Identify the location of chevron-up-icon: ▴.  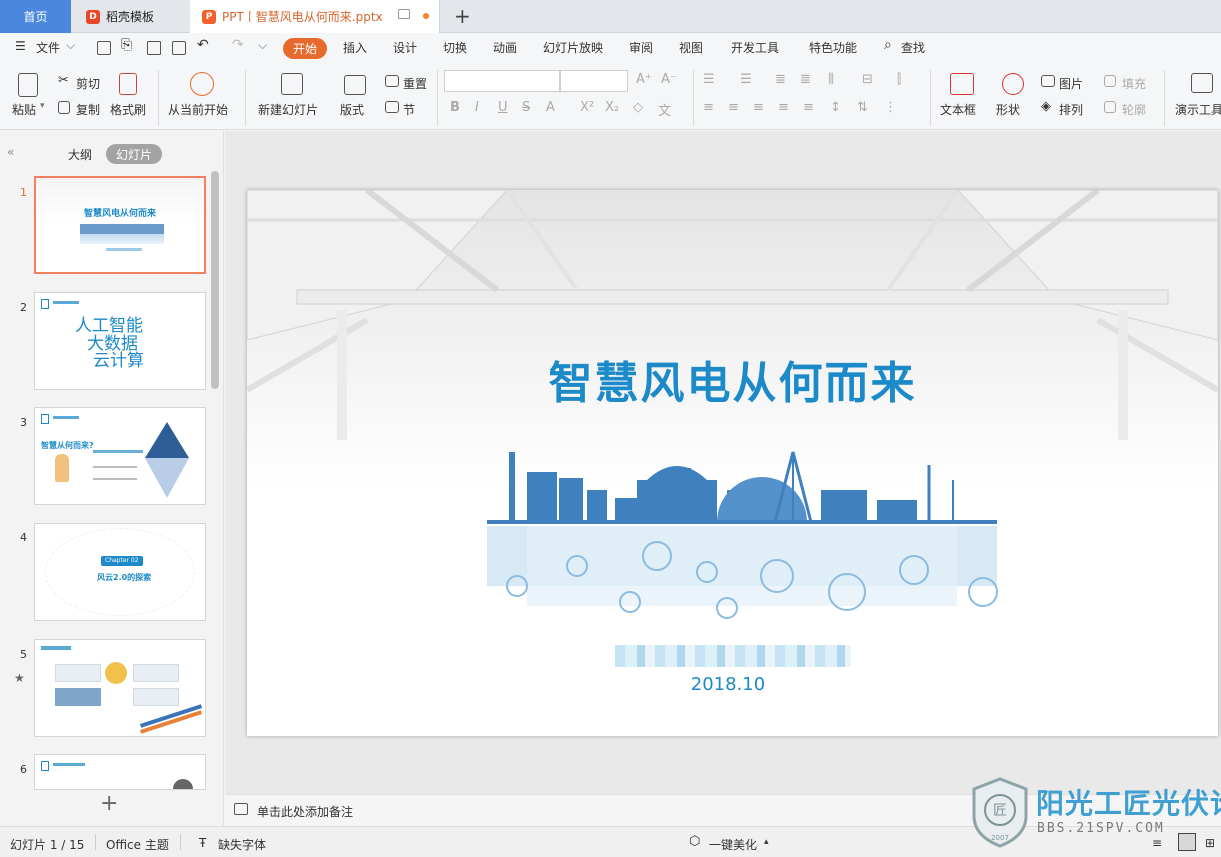
(766, 842).